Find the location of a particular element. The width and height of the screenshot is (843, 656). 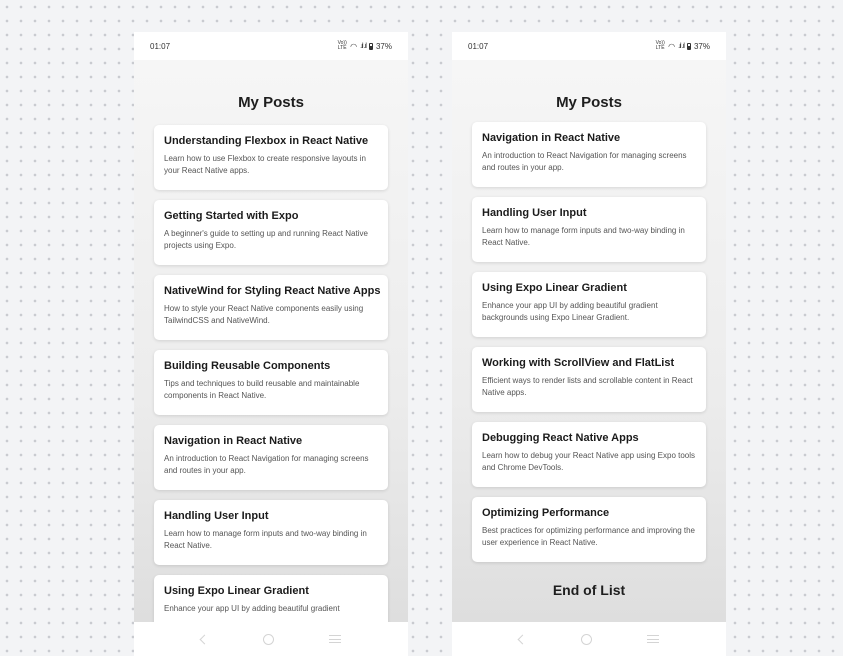

post-title: Building Reusable Components is located at coordinates (247, 366).